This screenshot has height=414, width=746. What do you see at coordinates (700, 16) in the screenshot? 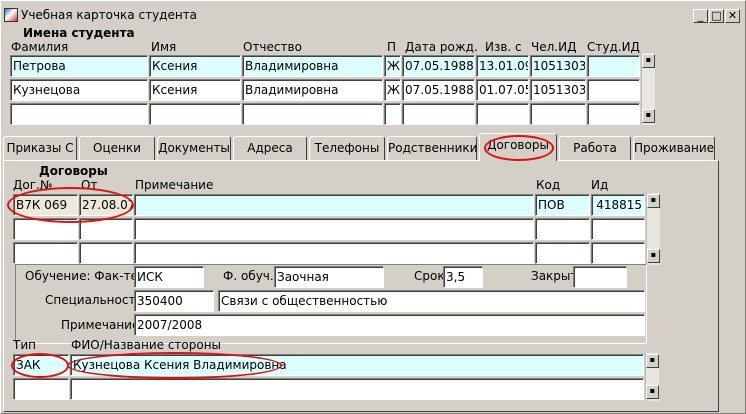
I see `minimize-button: _` at bounding box center [700, 16].